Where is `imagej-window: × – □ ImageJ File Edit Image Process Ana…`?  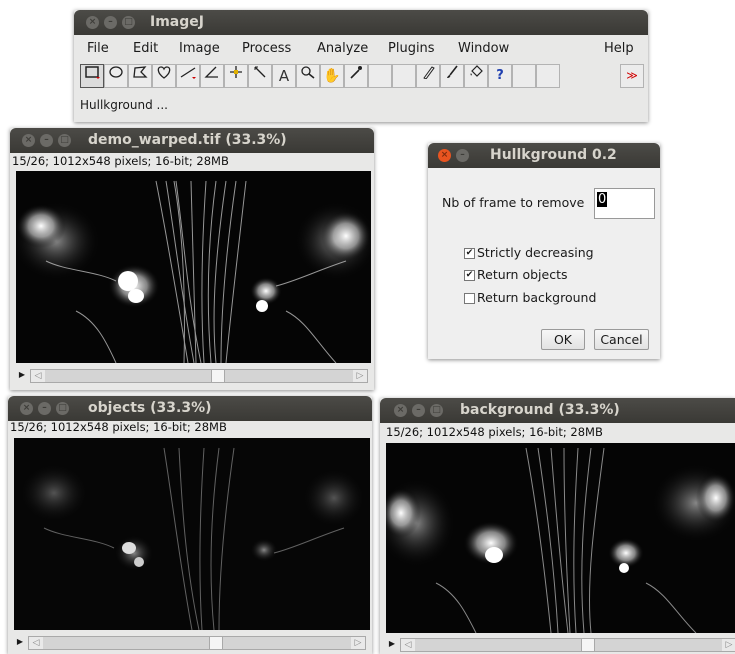 imagej-window: × – □ ImageJ File Edit Image Process Ana… is located at coordinates (361, 66).